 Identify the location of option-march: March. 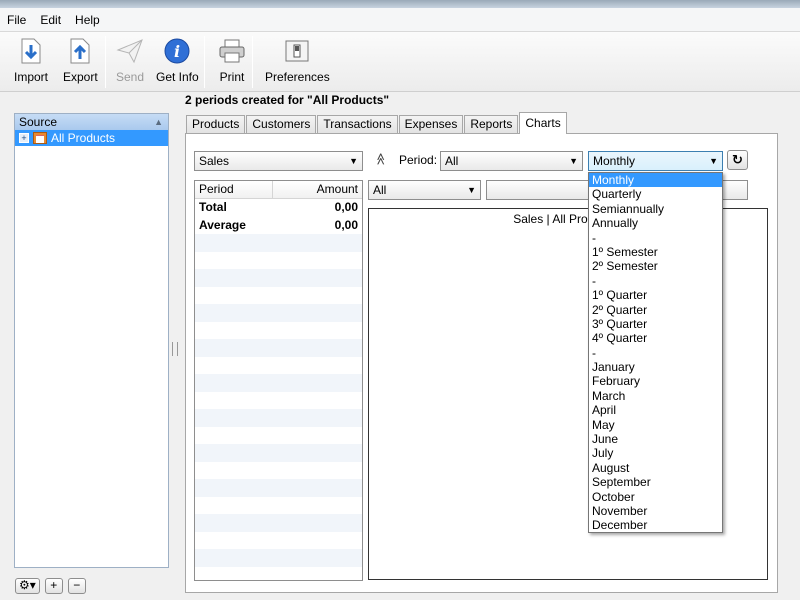
(655, 396).